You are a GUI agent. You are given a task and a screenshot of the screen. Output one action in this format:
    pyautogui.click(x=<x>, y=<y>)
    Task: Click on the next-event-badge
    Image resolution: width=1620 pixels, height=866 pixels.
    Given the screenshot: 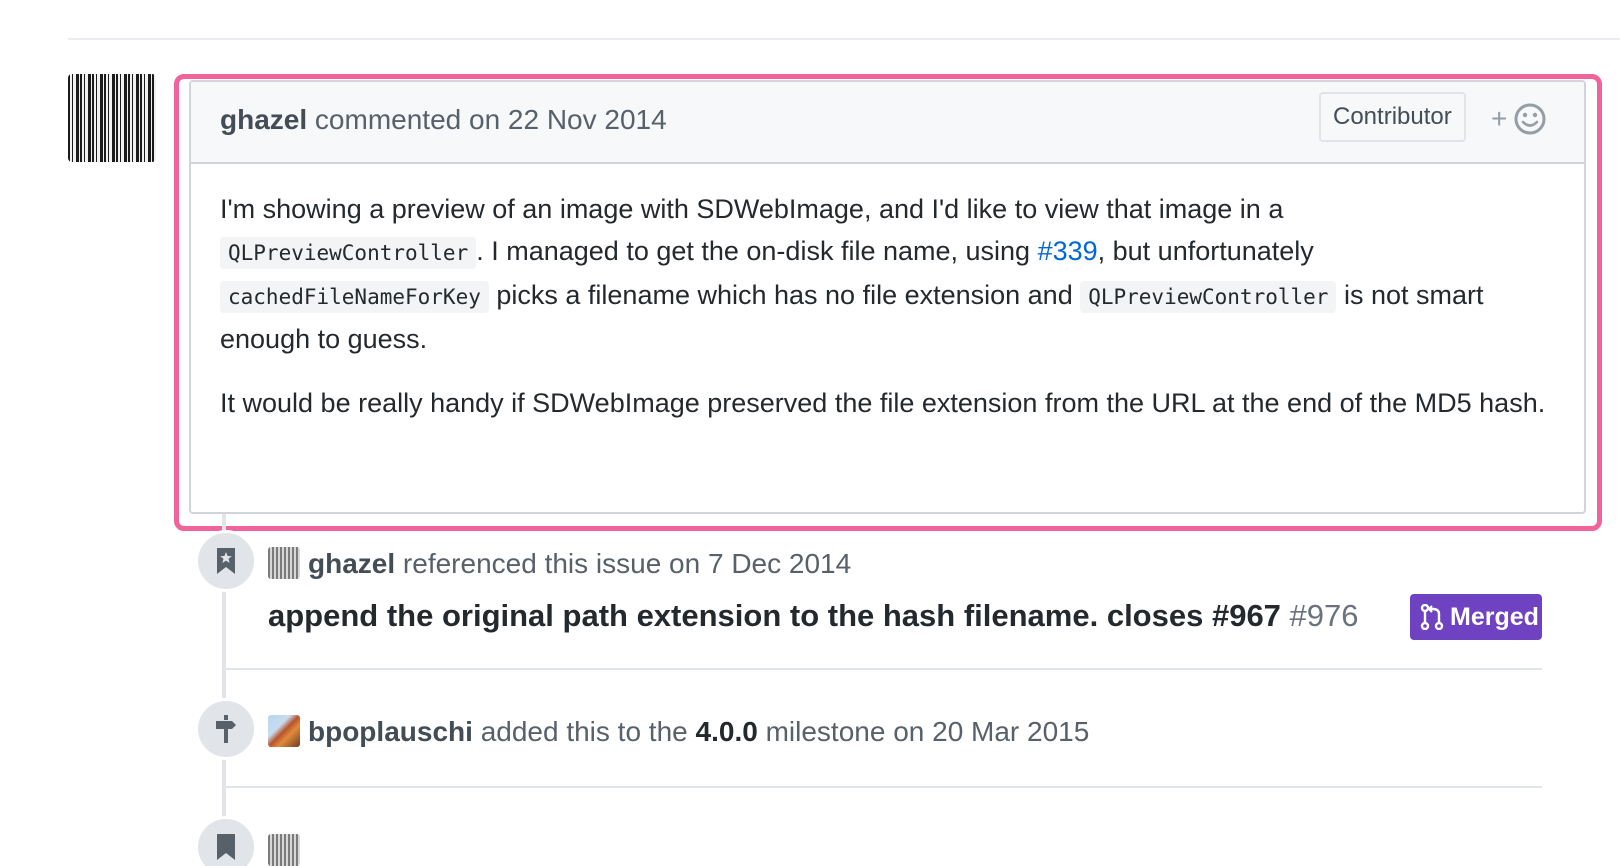 What is the action you would take?
    pyautogui.click(x=226, y=841)
    